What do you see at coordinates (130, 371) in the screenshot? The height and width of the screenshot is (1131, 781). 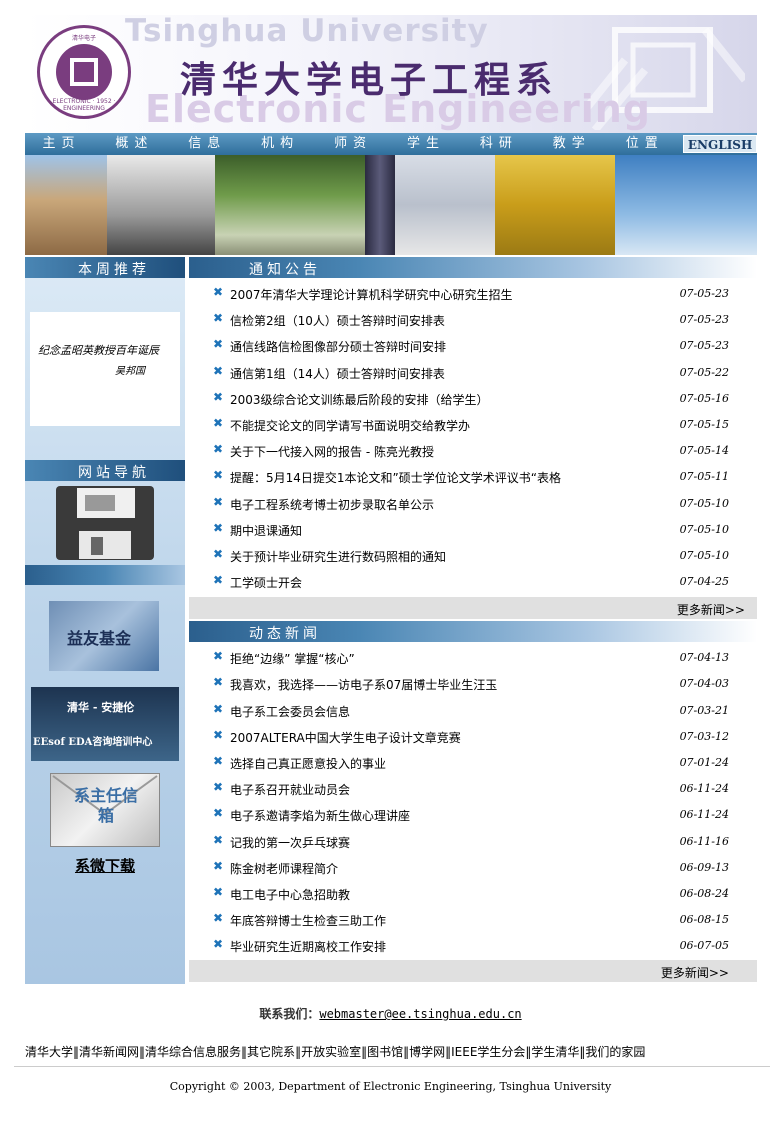 I see `calligraphy-sign: 吴邦国` at bounding box center [130, 371].